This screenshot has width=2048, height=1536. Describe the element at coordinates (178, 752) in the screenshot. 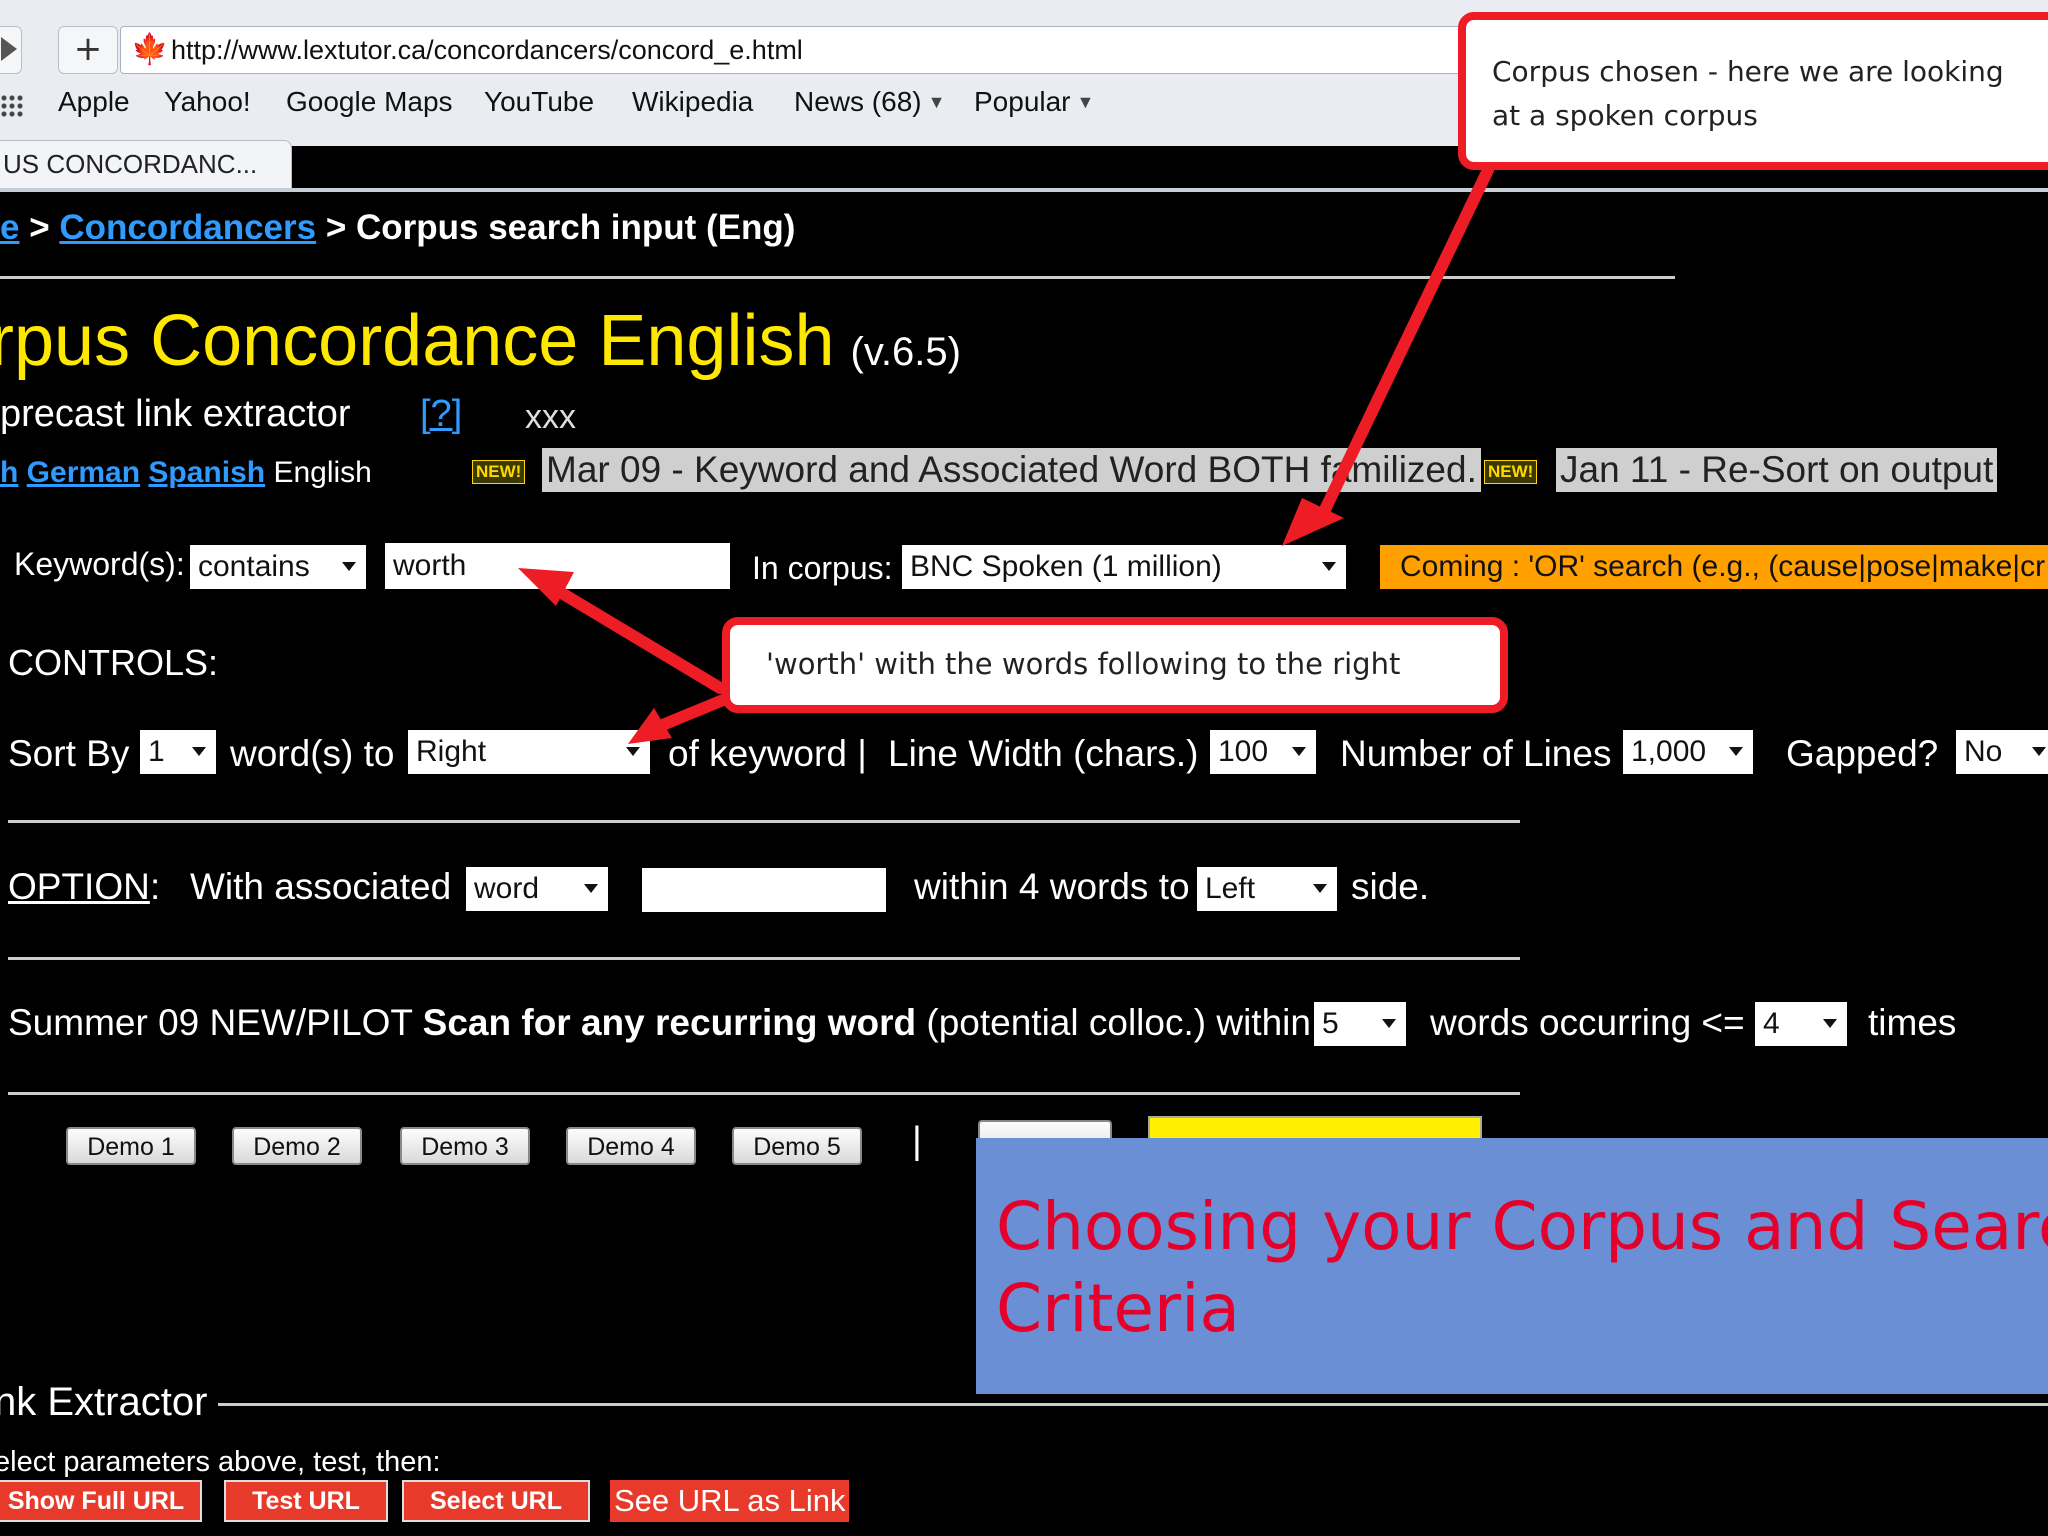

I see `sort-count-select: 1` at that location.